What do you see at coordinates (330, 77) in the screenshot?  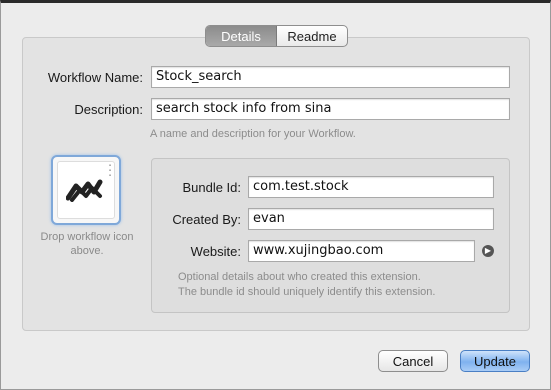 I see `workflow-name-field: Stock_search` at bounding box center [330, 77].